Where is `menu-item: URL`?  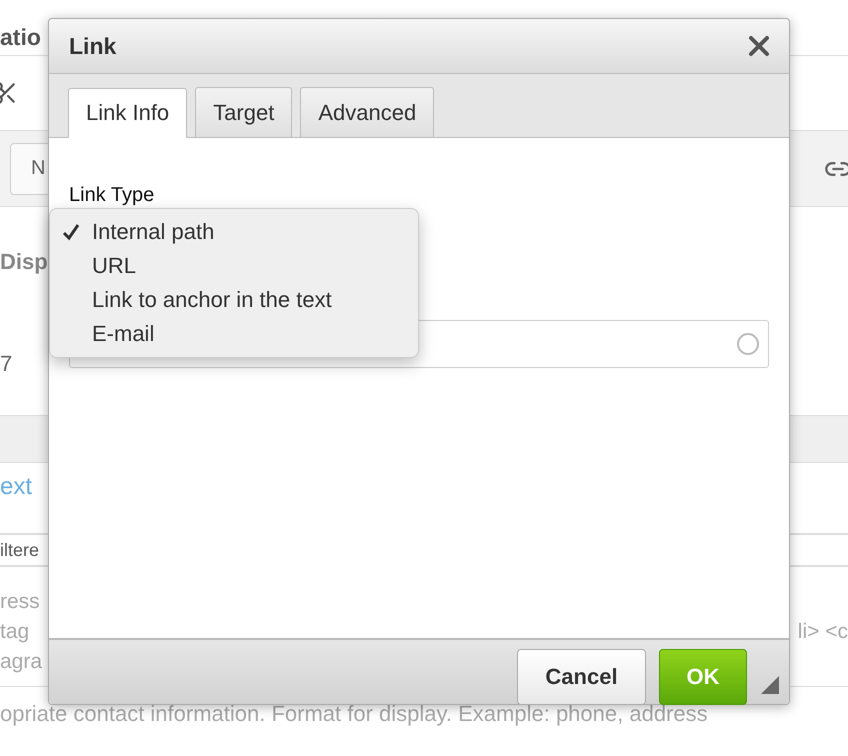
menu-item: URL is located at coordinates (234, 266).